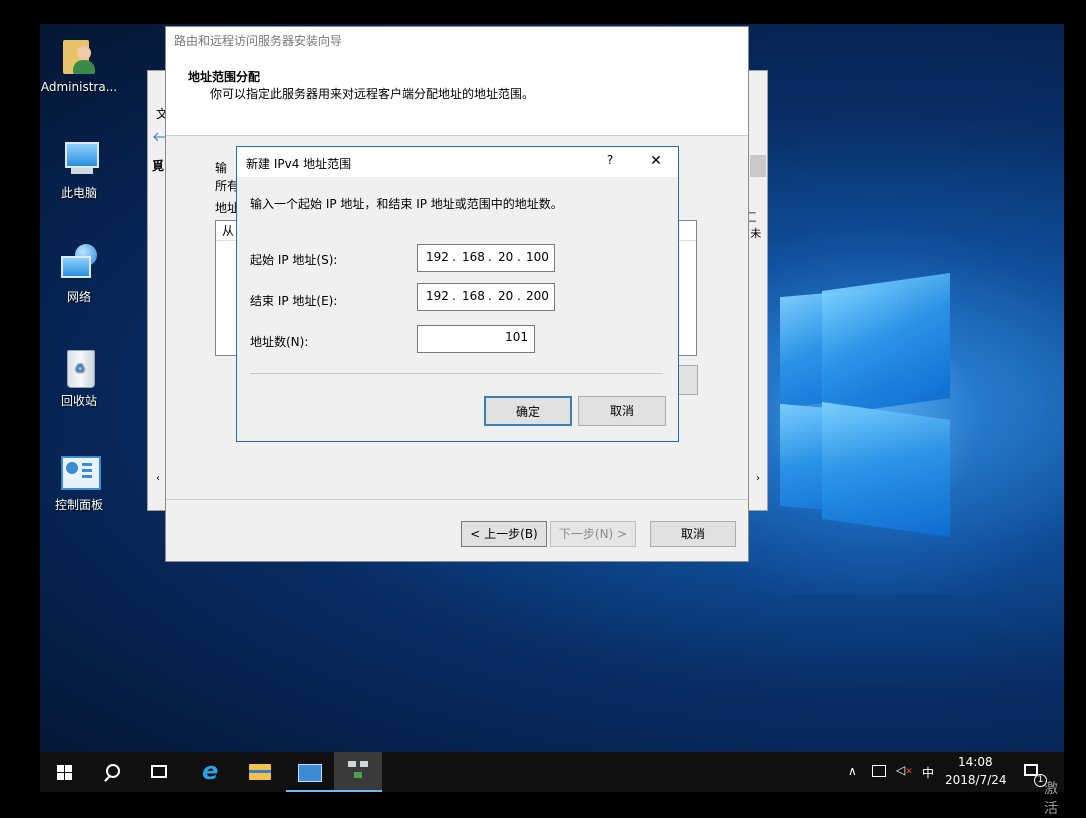  Describe the element at coordinates (476, 339) in the screenshot. I see `address-count-field: 101` at that location.